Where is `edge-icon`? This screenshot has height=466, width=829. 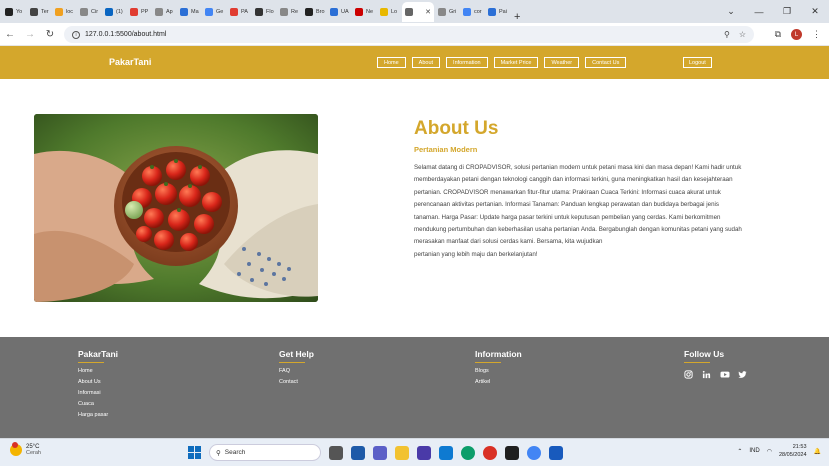 edge-icon is located at coordinates (468, 452).